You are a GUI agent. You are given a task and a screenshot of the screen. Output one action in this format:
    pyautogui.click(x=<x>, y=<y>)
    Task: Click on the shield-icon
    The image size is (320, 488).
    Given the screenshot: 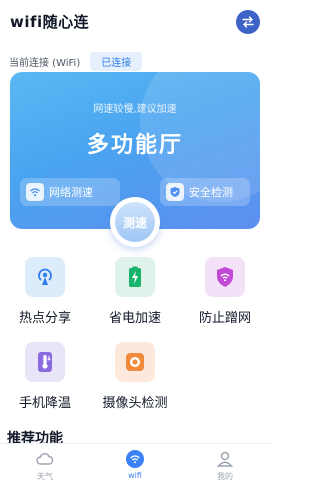 What is the action you would take?
    pyautogui.click(x=175, y=192)
    